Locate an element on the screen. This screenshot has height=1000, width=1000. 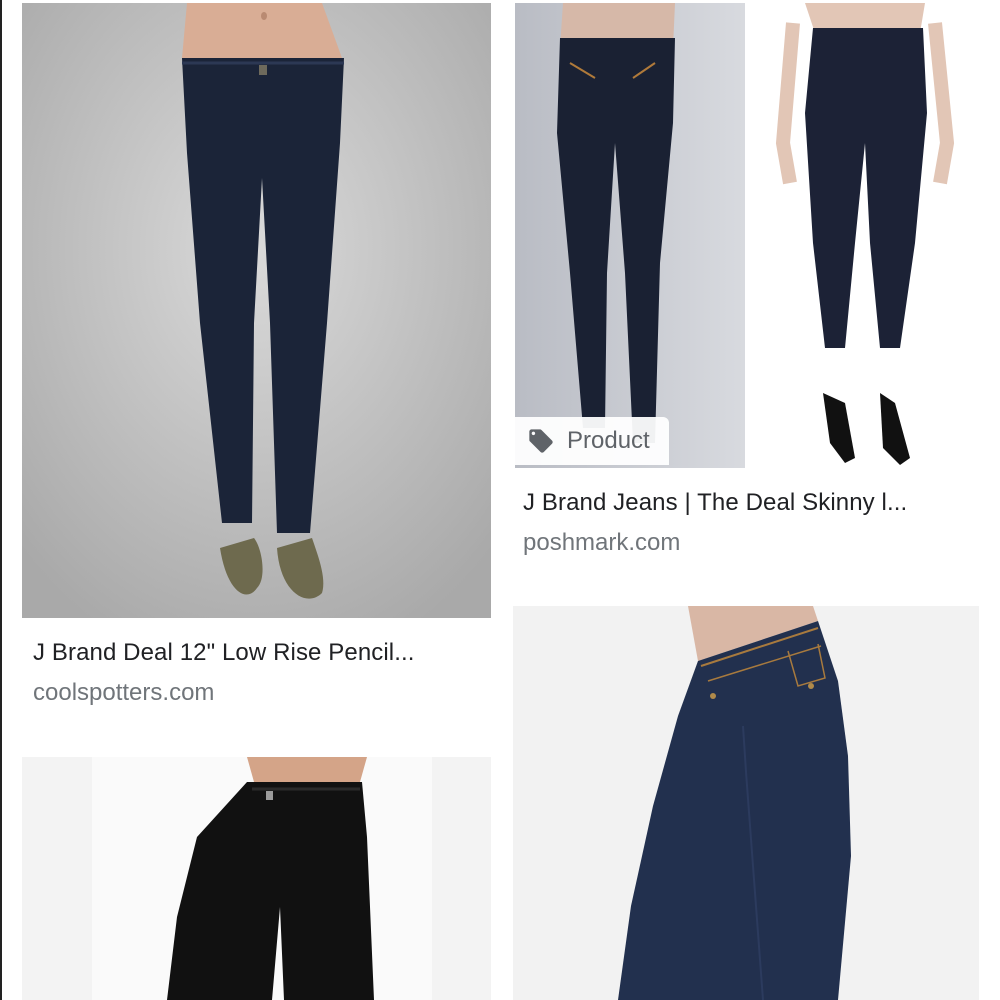
result-source-2: poshmark.com is located at coordinates (602, 542).